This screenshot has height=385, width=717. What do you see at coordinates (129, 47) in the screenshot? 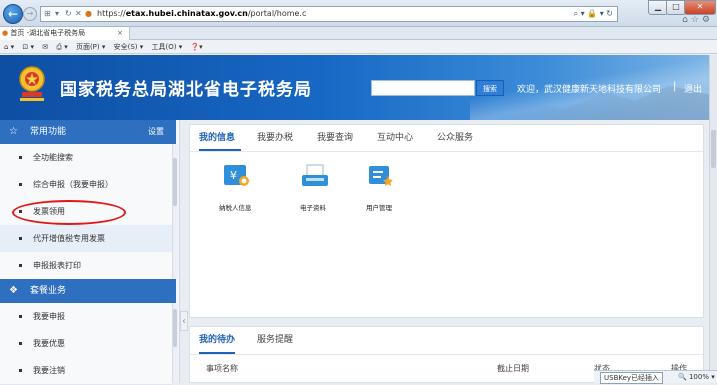
I see `menu-safety: 安全(S) ▾` at bounding box center [129, 47].